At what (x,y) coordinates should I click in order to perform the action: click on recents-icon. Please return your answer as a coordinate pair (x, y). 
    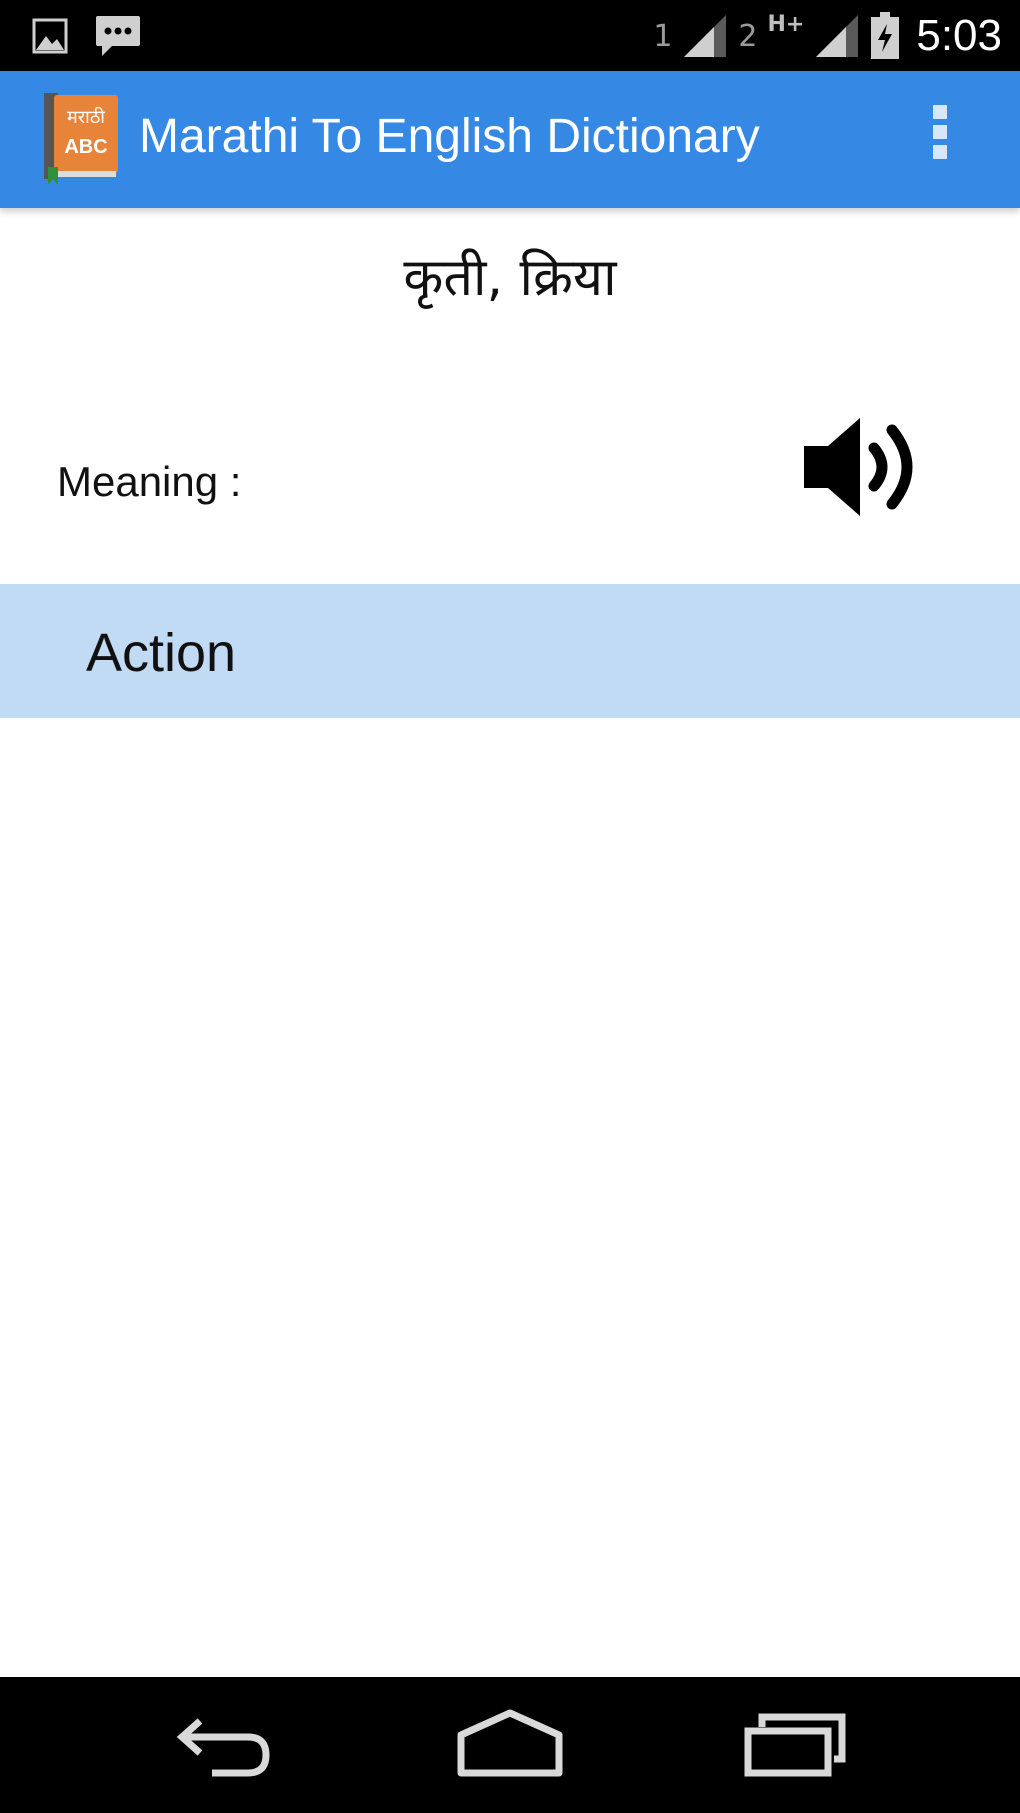
    Looking at the image, I should click on (795, 1745).